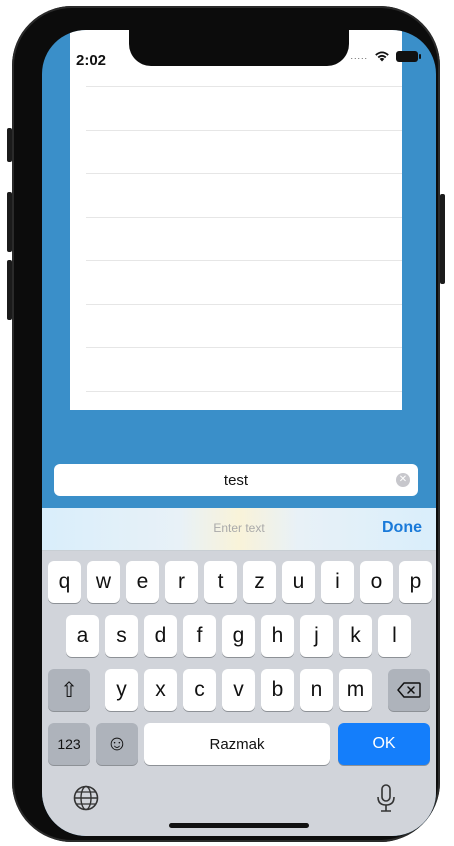 Image resolution: width=454 pixels, height=846 pixels. Describe the element at coordinates (142, 582) in the screenshot. I see `key-e: e` at that location.